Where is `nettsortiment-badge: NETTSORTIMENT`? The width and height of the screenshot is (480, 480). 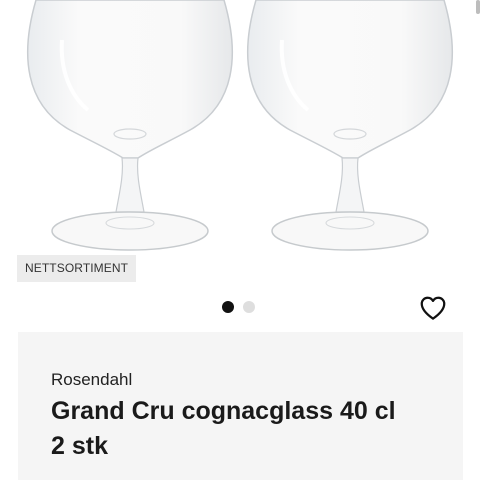
nettsortiment-badge: NETTSORTIMENT is located at coordinates (77, 268).